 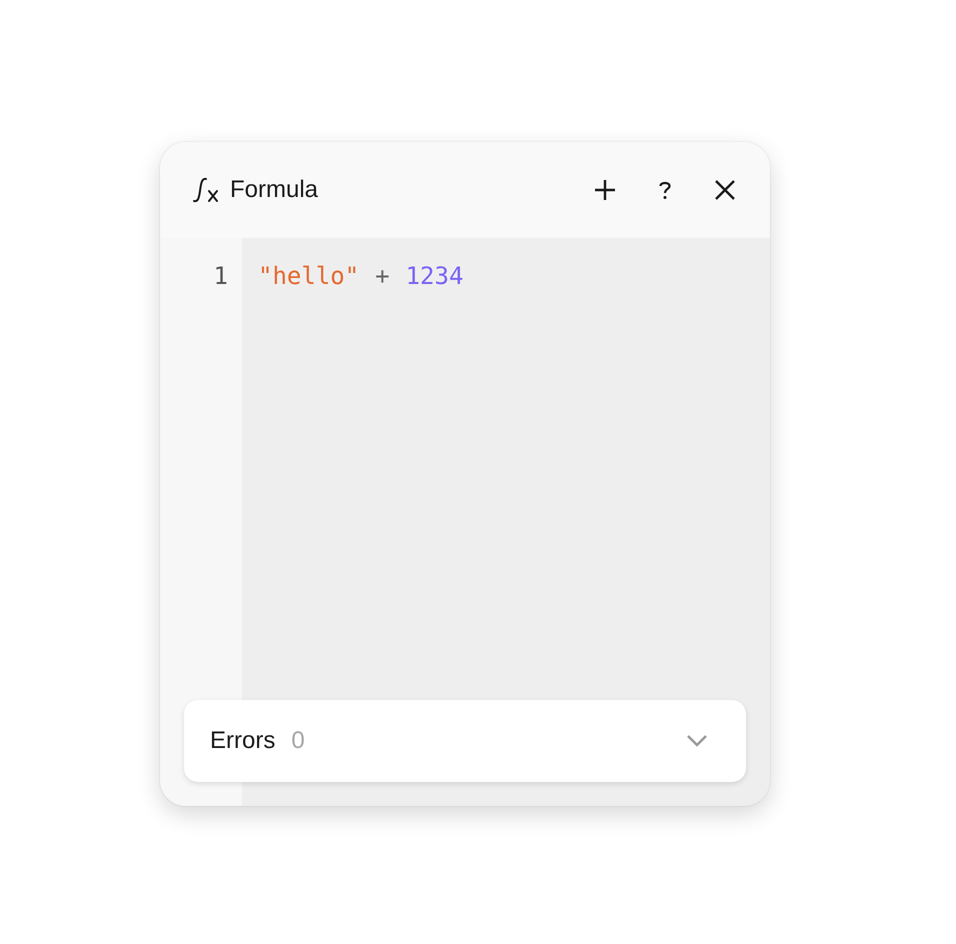 I want to click on question-mark-icon, so click(x=665, y=190).